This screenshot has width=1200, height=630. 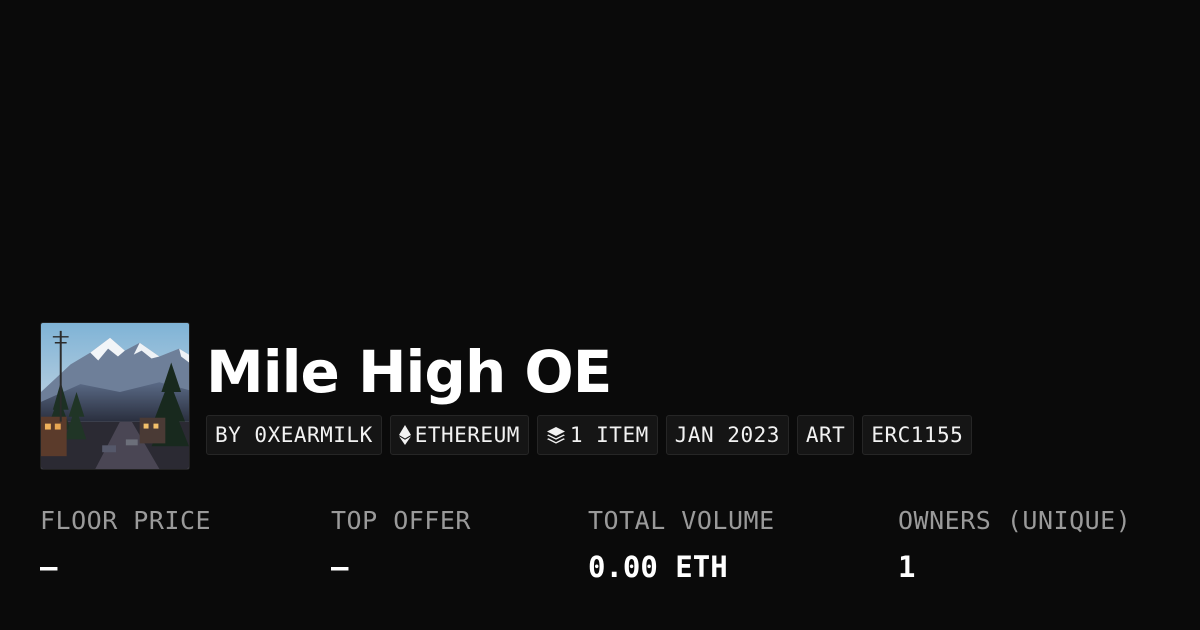 I want to click on standard-tag-label: ERC1155, so click(x=917, y=435).